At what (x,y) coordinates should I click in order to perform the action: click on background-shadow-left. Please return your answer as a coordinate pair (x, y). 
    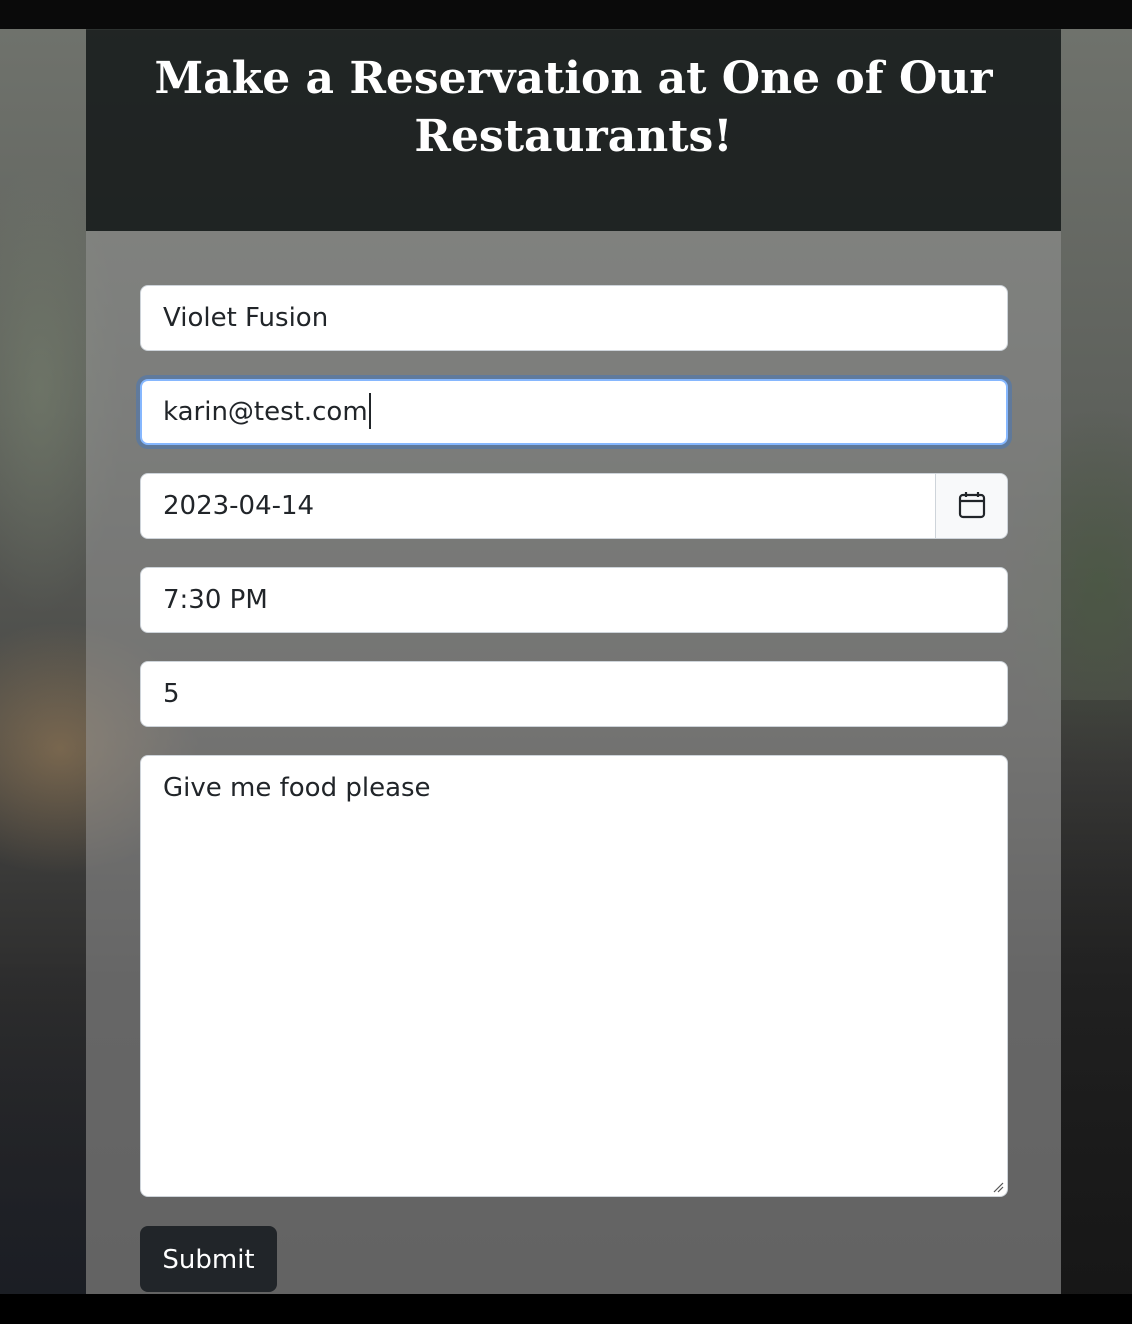
    Looking at the image, I should click on (43, 1127).